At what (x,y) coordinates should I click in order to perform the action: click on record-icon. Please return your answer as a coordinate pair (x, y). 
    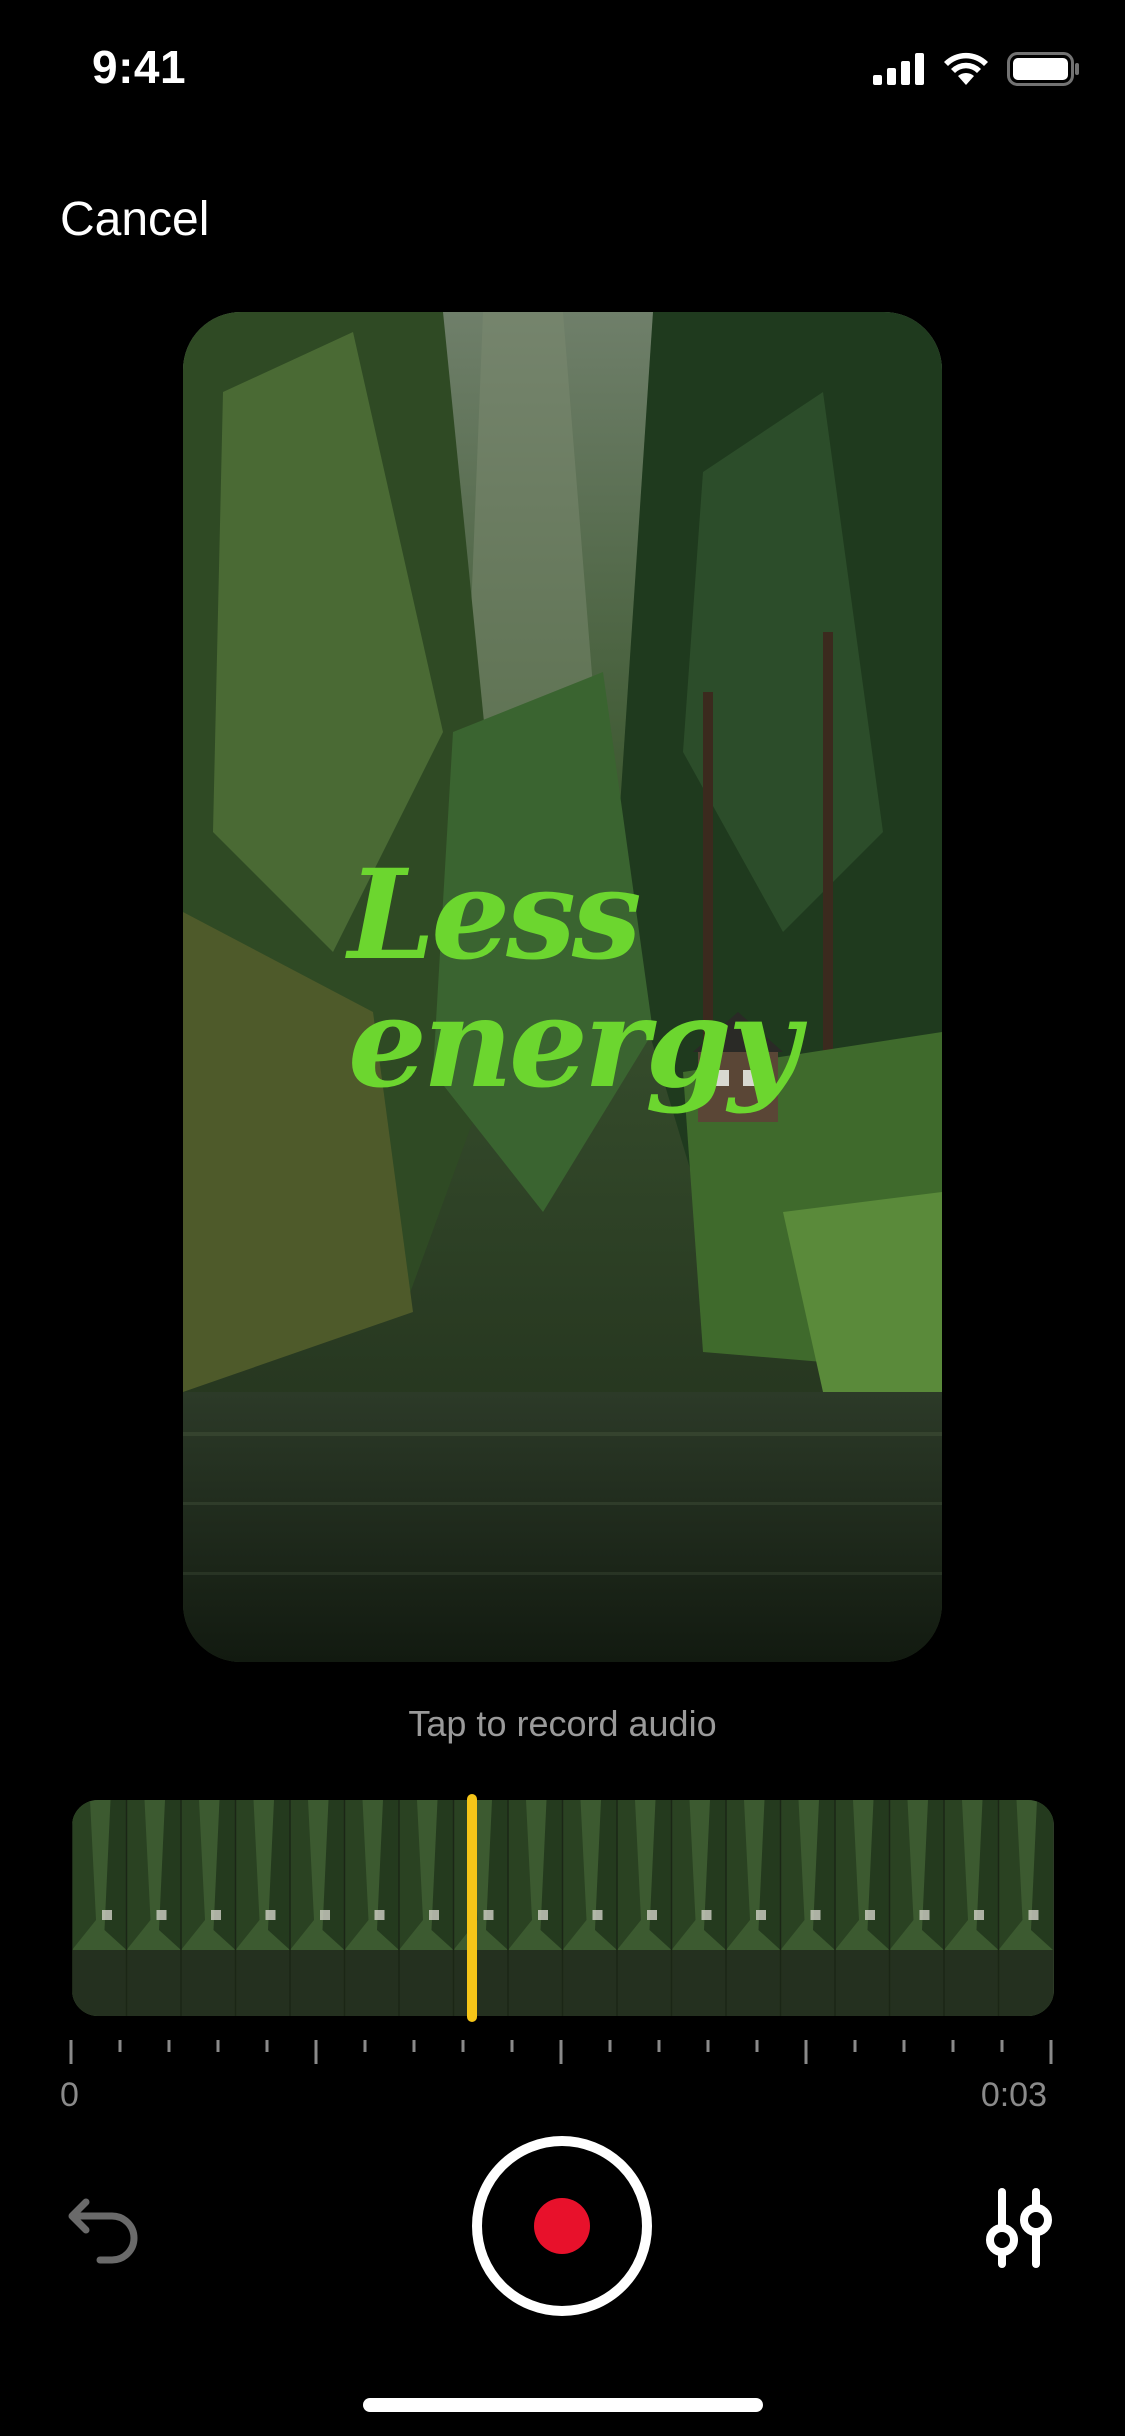
    Looking at the image, I should click on (562, 2226).